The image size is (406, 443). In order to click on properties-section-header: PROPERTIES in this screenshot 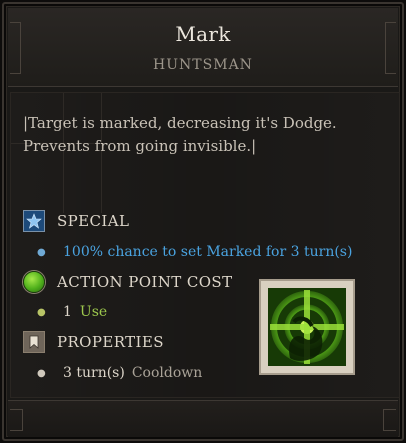, I will do `click(93, 342)`.